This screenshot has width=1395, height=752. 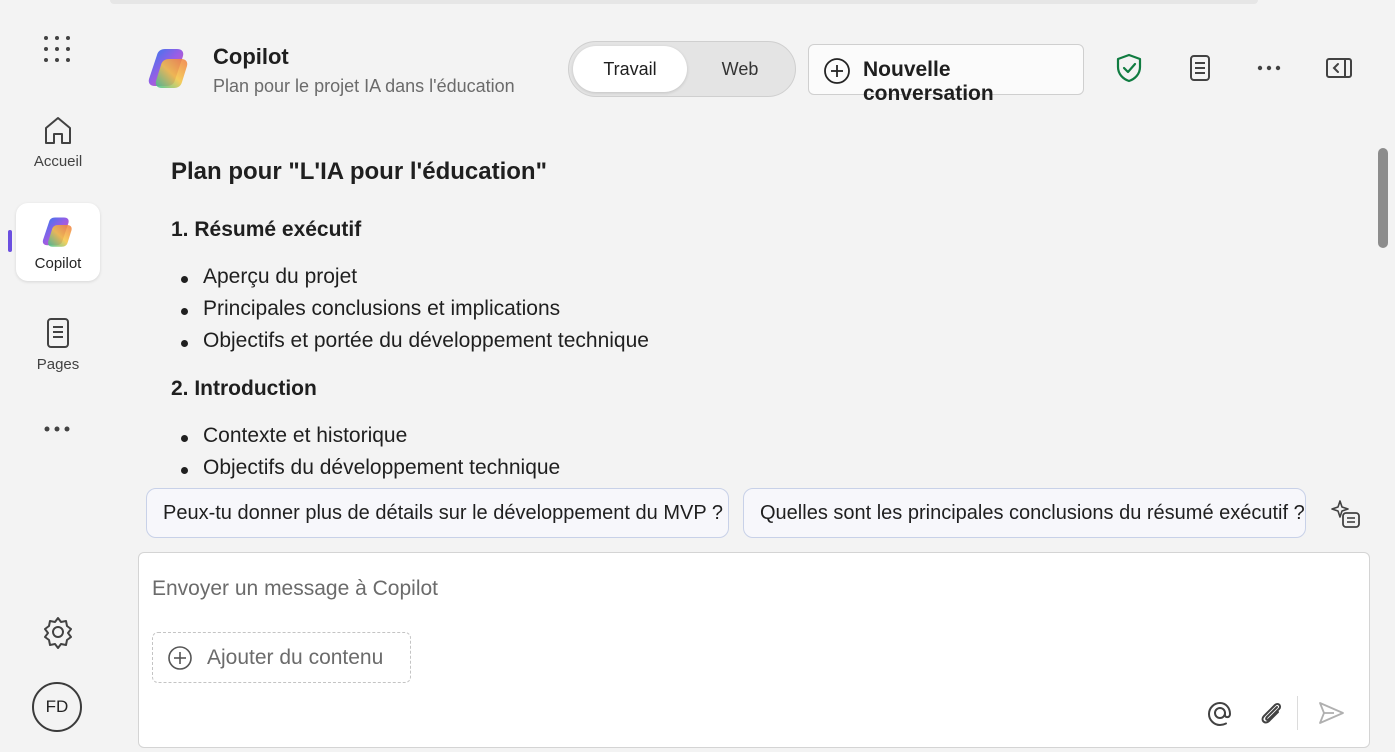 What do you see at coordinates (266, 229) in the screenshot?
I see `section-heading: 1. Résumé exécutif` at bounding box center [266, 229].